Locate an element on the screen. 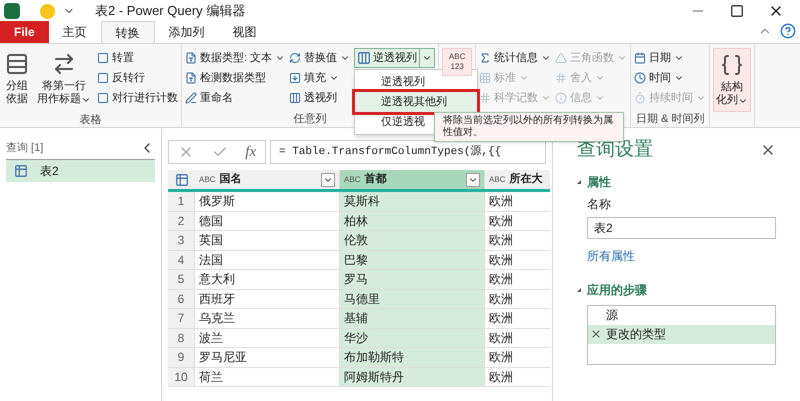 This screenshot has width=800, height=401. table-cell: 莫斯科 is located at coordinates (412, 201).